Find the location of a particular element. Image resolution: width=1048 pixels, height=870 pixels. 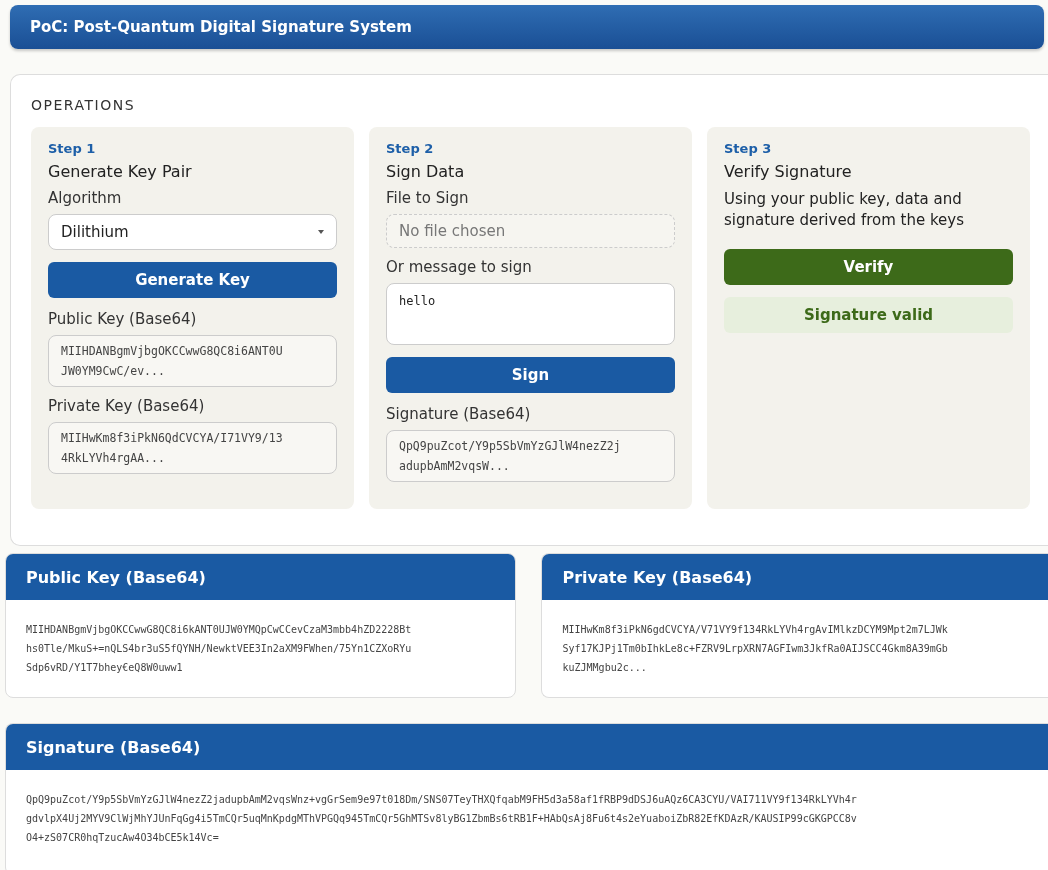

step-label: Step 2 is located at coordinates (410, 148).